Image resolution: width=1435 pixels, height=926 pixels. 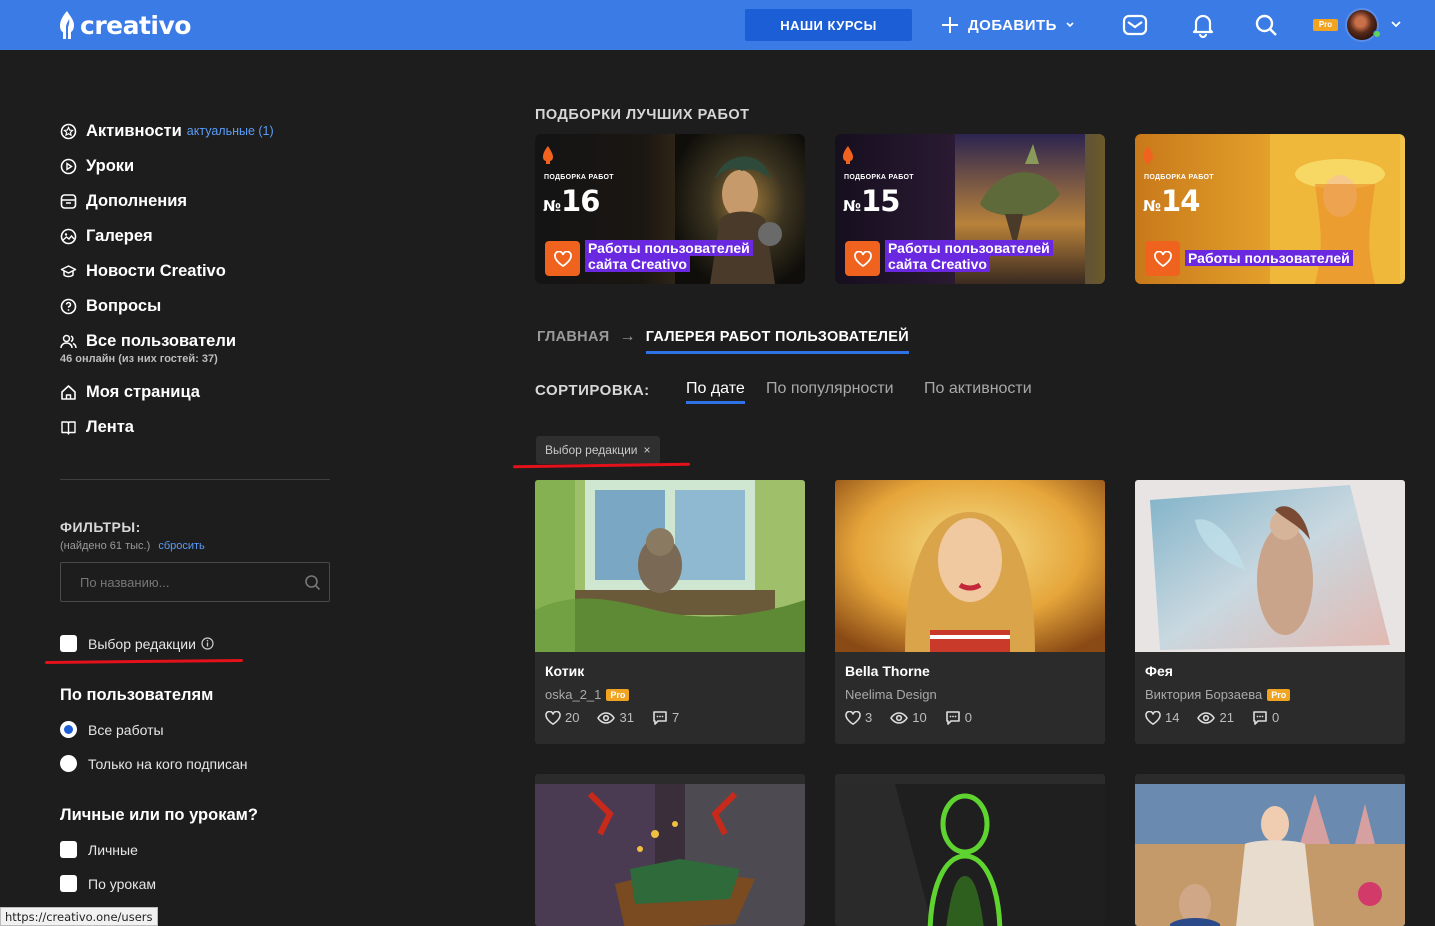 I want to click on activity-icon, so click(x=68, y=131).